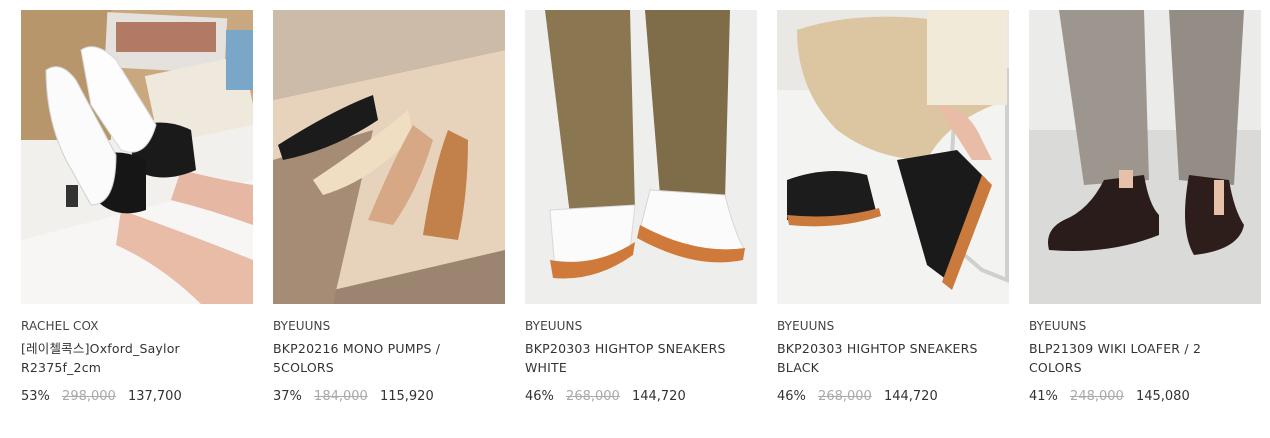  Describe the element at coordinates (389, 157) in the screenshot. I see `product-image-pumps` at that location.